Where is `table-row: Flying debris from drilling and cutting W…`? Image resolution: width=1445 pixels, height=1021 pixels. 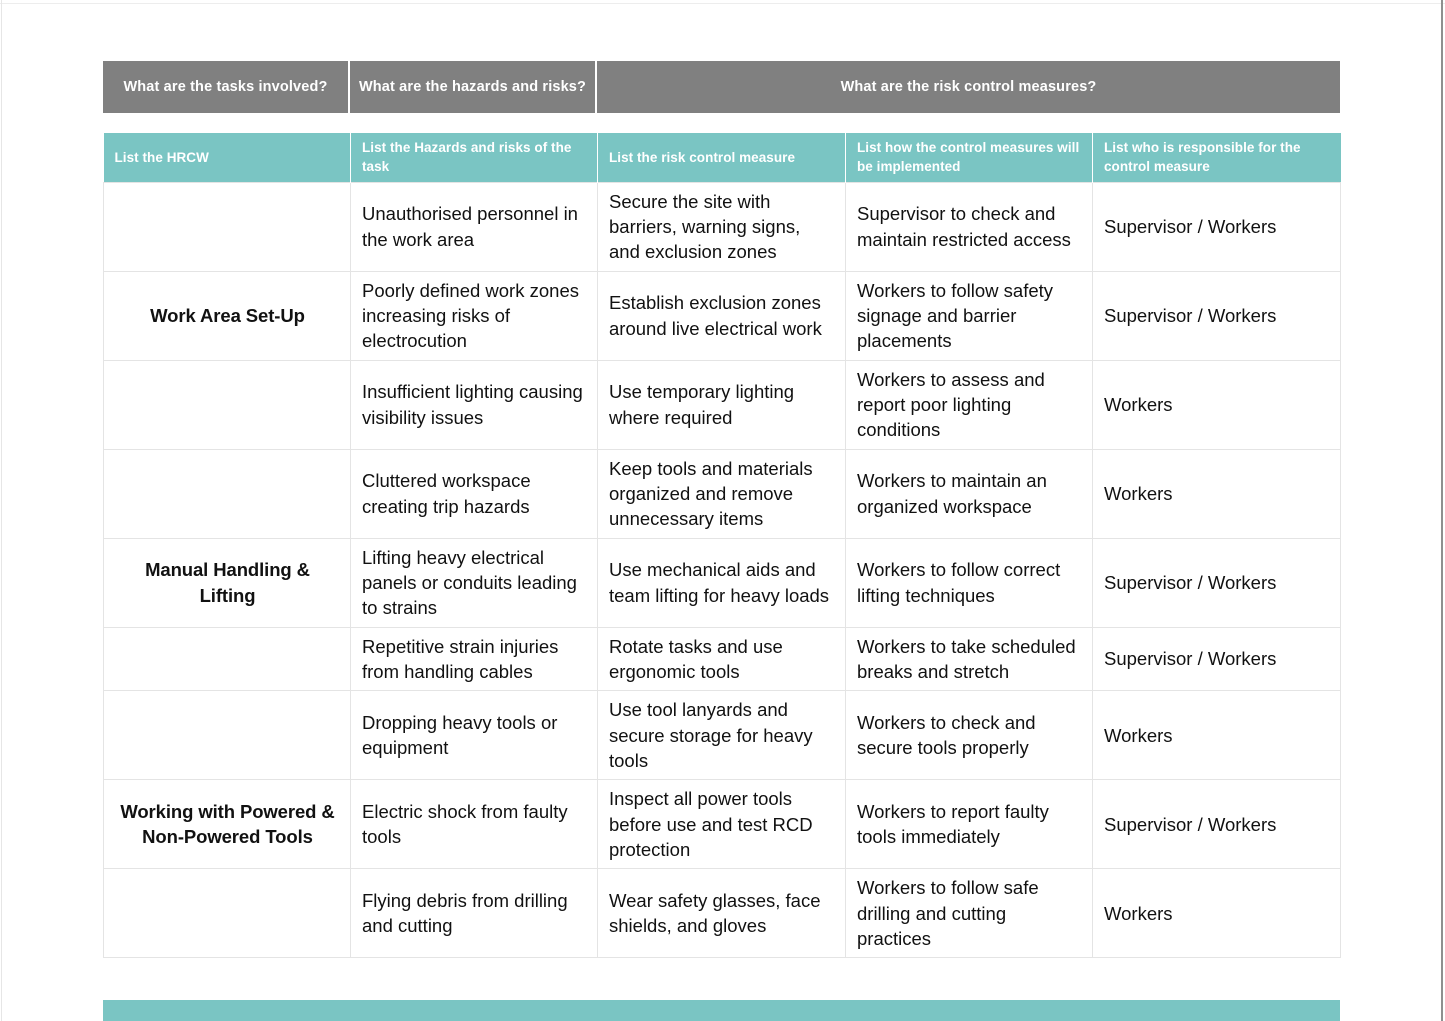 table-row: Flying debris from drilling and cutting W… is located at coordinates (722, 913).